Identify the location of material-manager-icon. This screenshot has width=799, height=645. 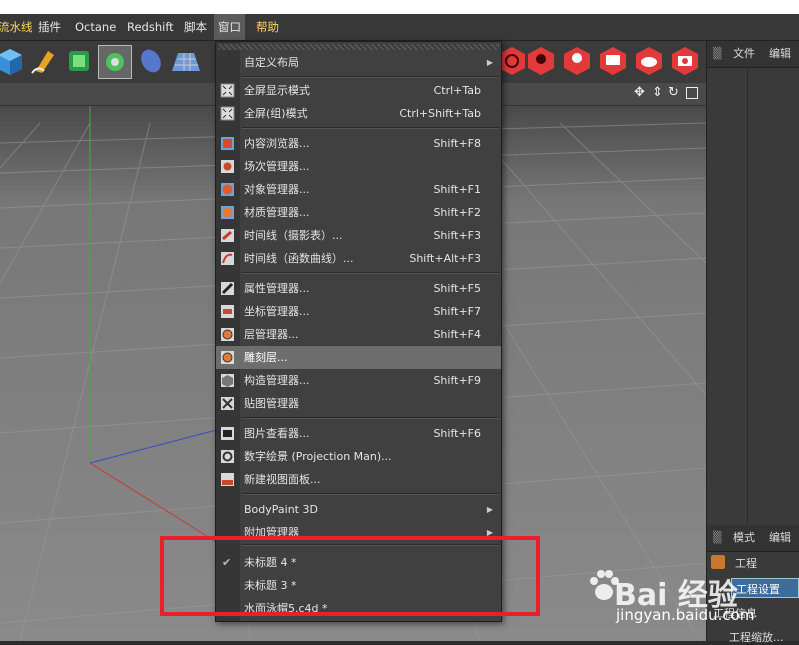
(227, 212).